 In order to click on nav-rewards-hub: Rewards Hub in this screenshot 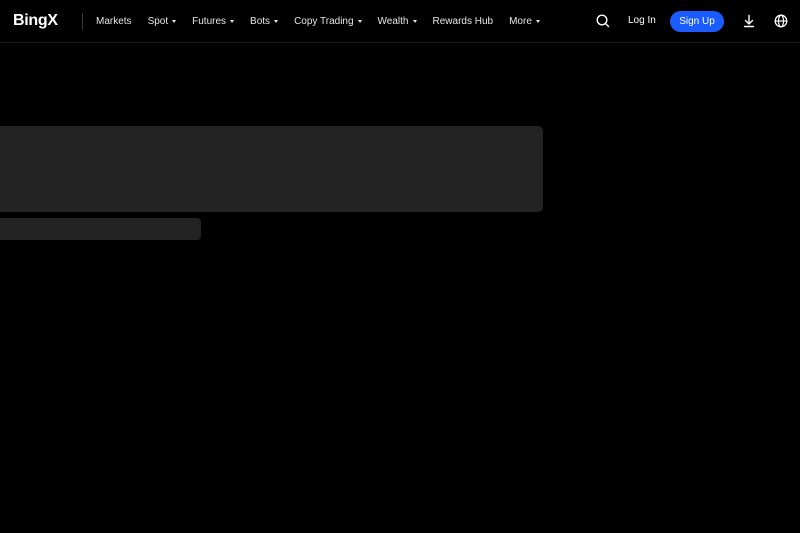, I will do `click(463, 21)`.